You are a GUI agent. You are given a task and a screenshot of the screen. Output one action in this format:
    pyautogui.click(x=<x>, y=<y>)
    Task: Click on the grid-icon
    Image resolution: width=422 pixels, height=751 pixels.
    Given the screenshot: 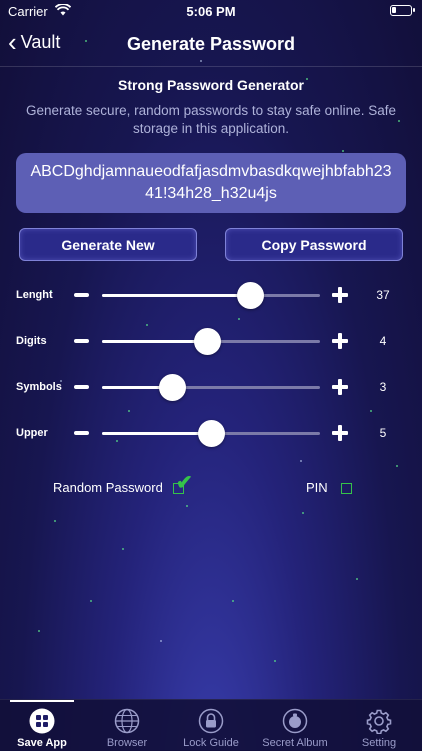 What is the action you would take?
    pyautogui.click(x=42, y=721)
    